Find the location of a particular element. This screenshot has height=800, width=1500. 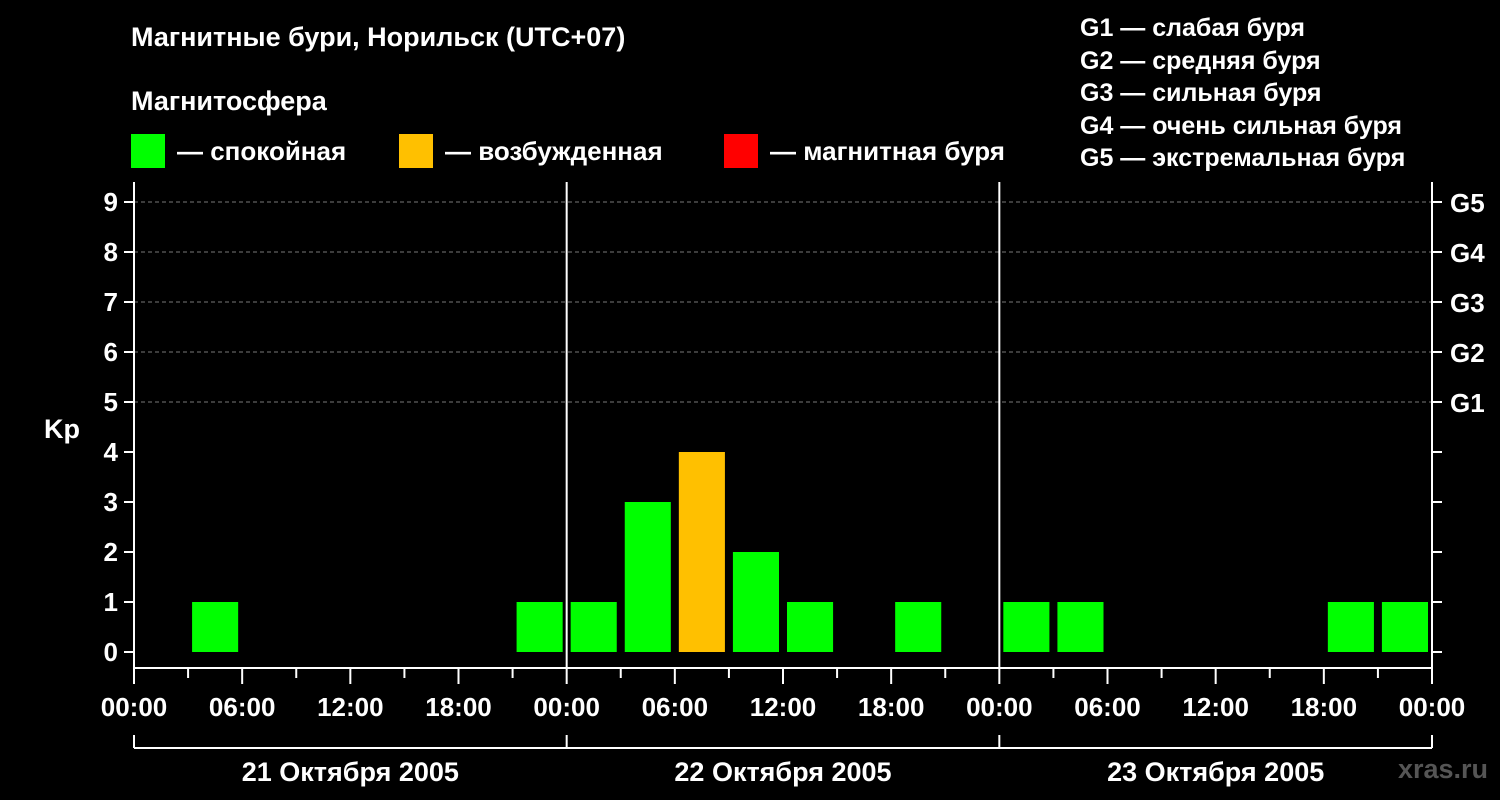

x-tick-label-11: 18:00 is located at coordinates (1324, 707).